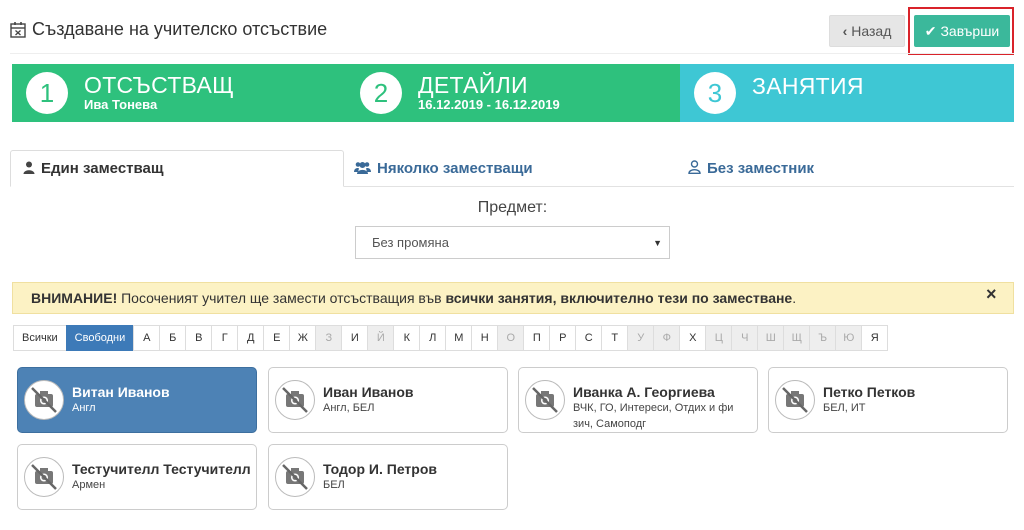 The height and width of the screenshot is (530, 1024). What do you see at coordinates (334, 485) in the screenshot?
I see `teacher-subjects: БЕЛ` at bounding box center [334, 485].